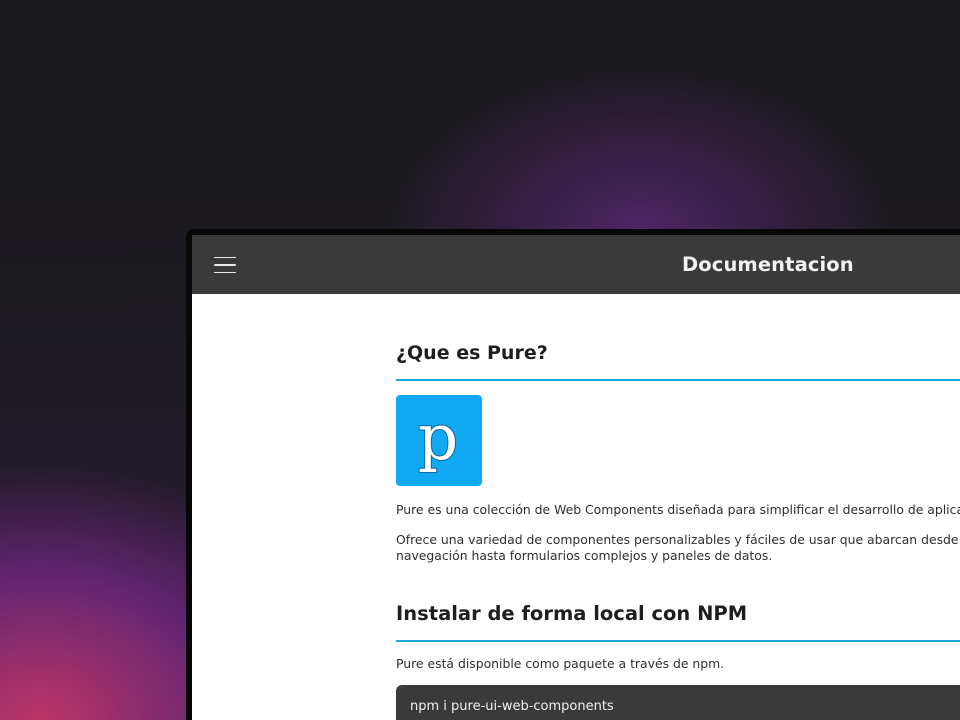  I want to click on pure-logo: p, so click(439, 440).